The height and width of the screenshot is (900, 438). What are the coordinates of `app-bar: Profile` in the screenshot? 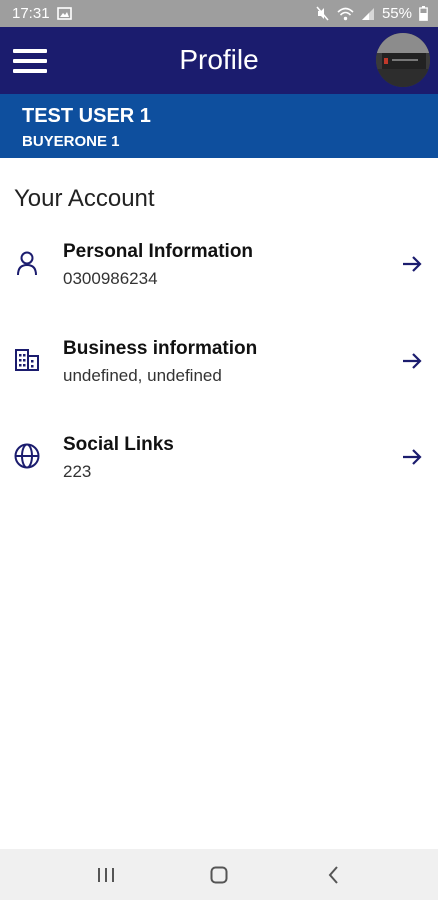 It's located at (219, 60).